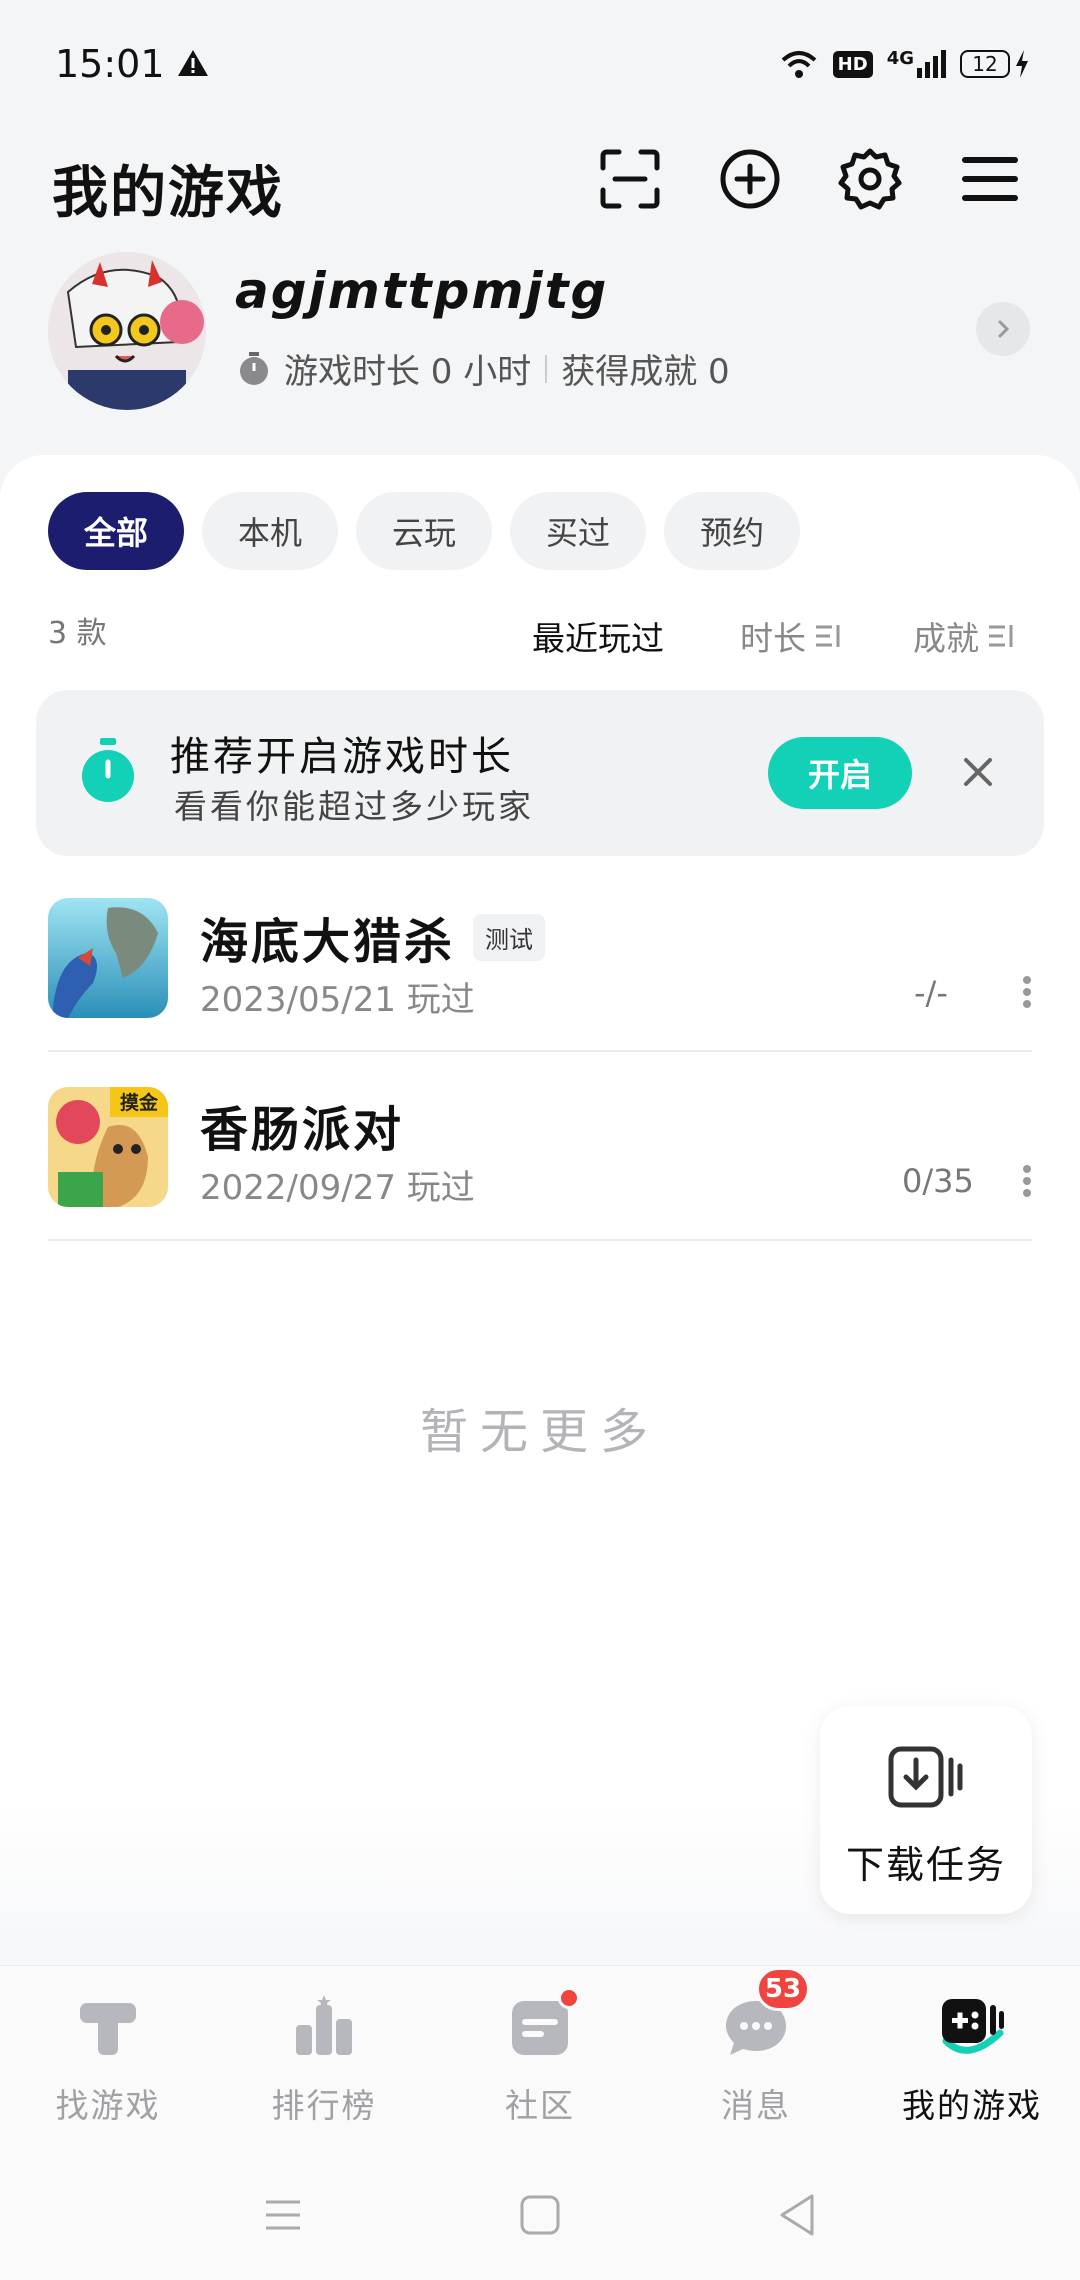 The width and height of the screenshot is (1080, 2280). I want to click on download-task-label: 下载任务, so click(925, 1865).